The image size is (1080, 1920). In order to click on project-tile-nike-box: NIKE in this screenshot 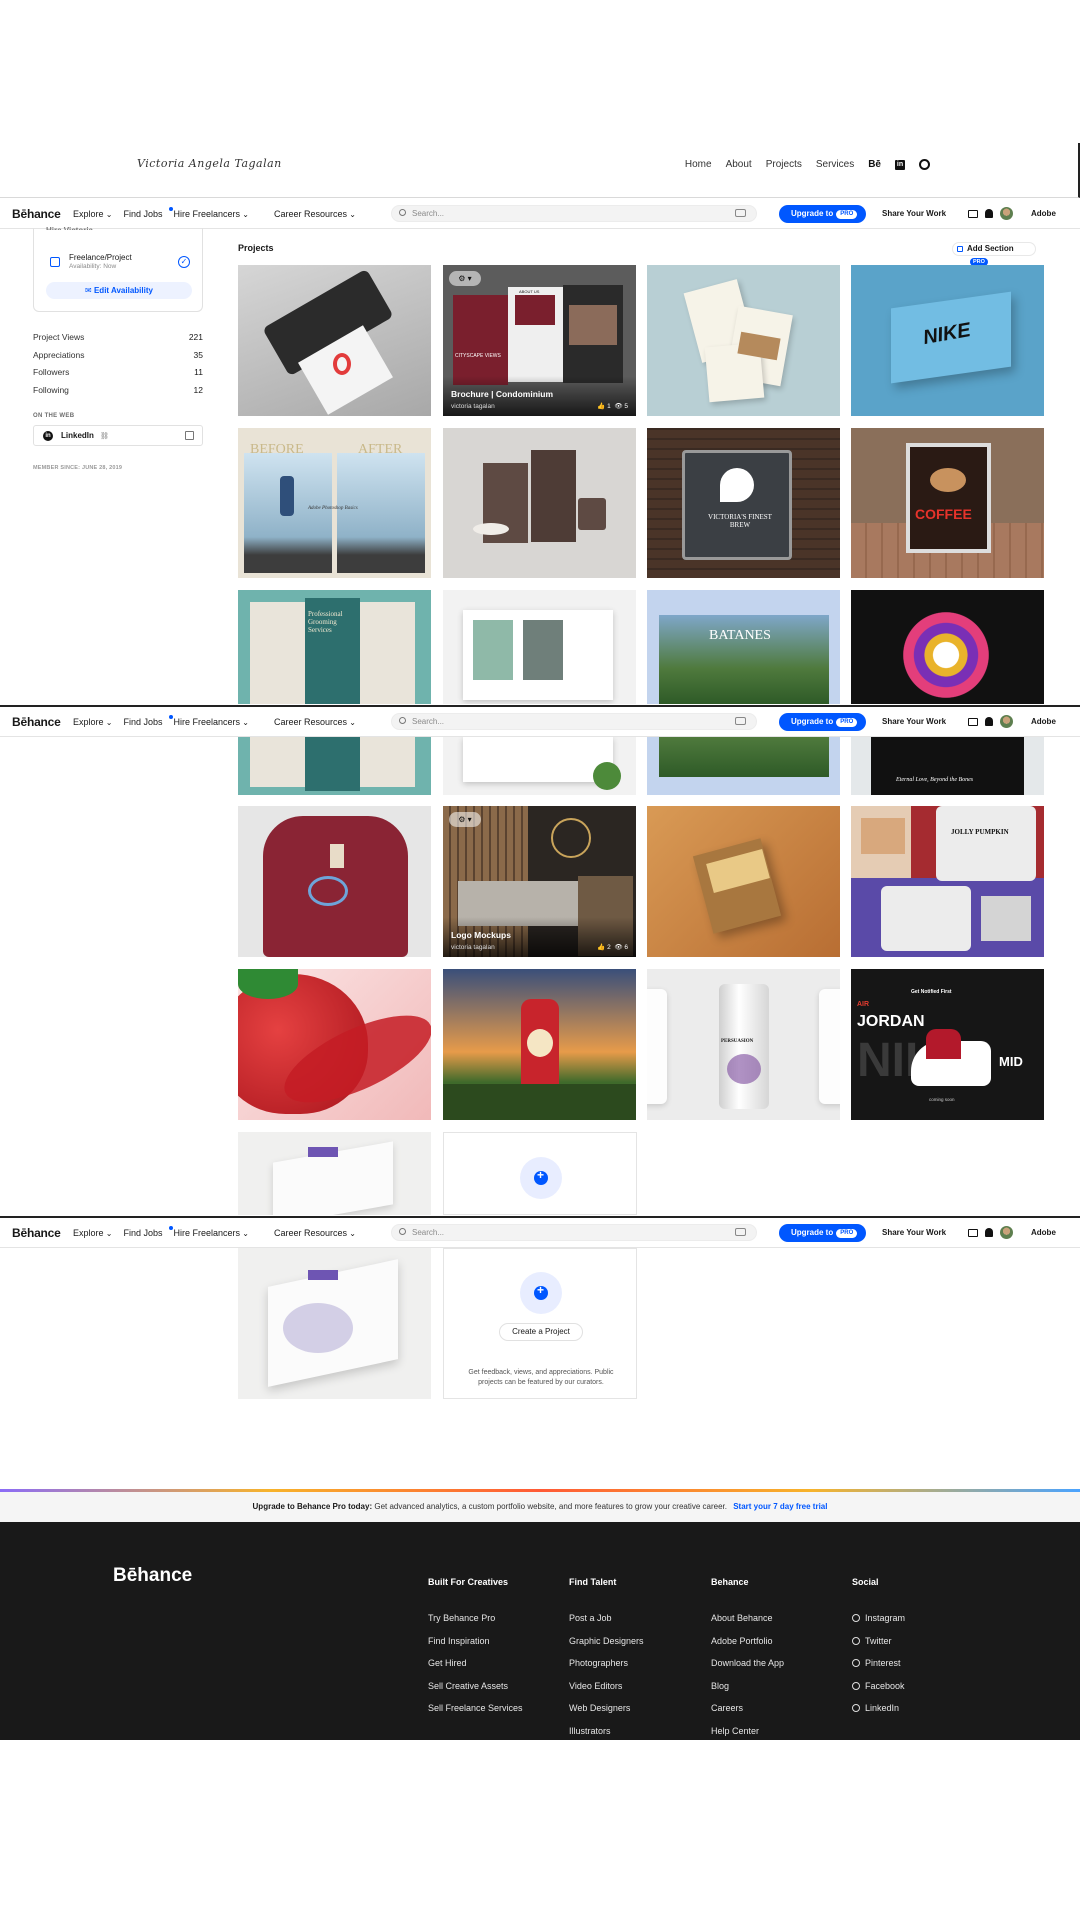, I will do `click(947, 340)`.